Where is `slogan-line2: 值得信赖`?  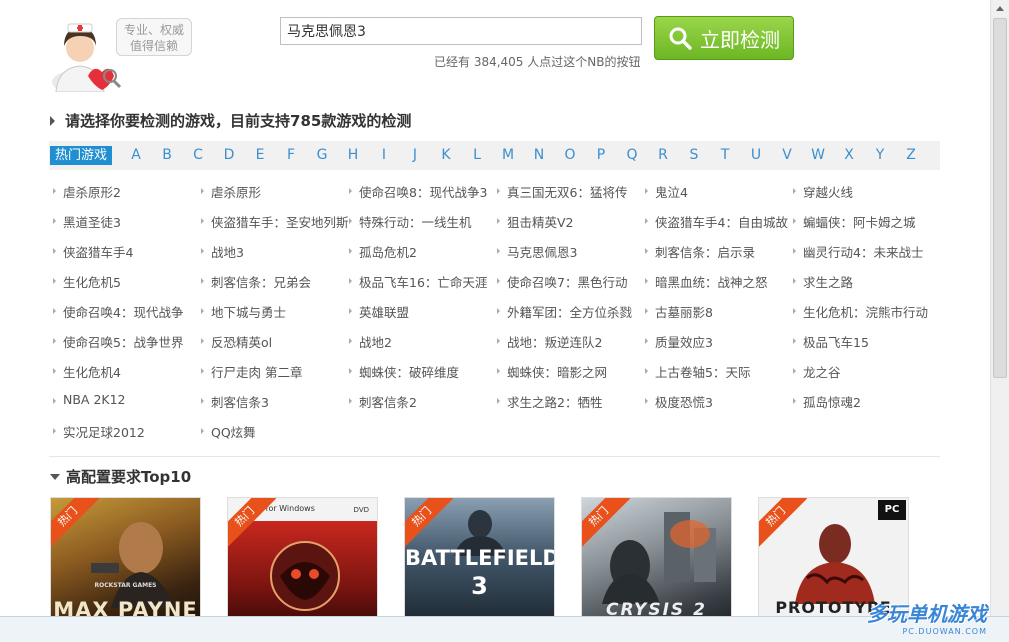
slogan-line2: 值得信赖 is located at coordinates (153, 46).